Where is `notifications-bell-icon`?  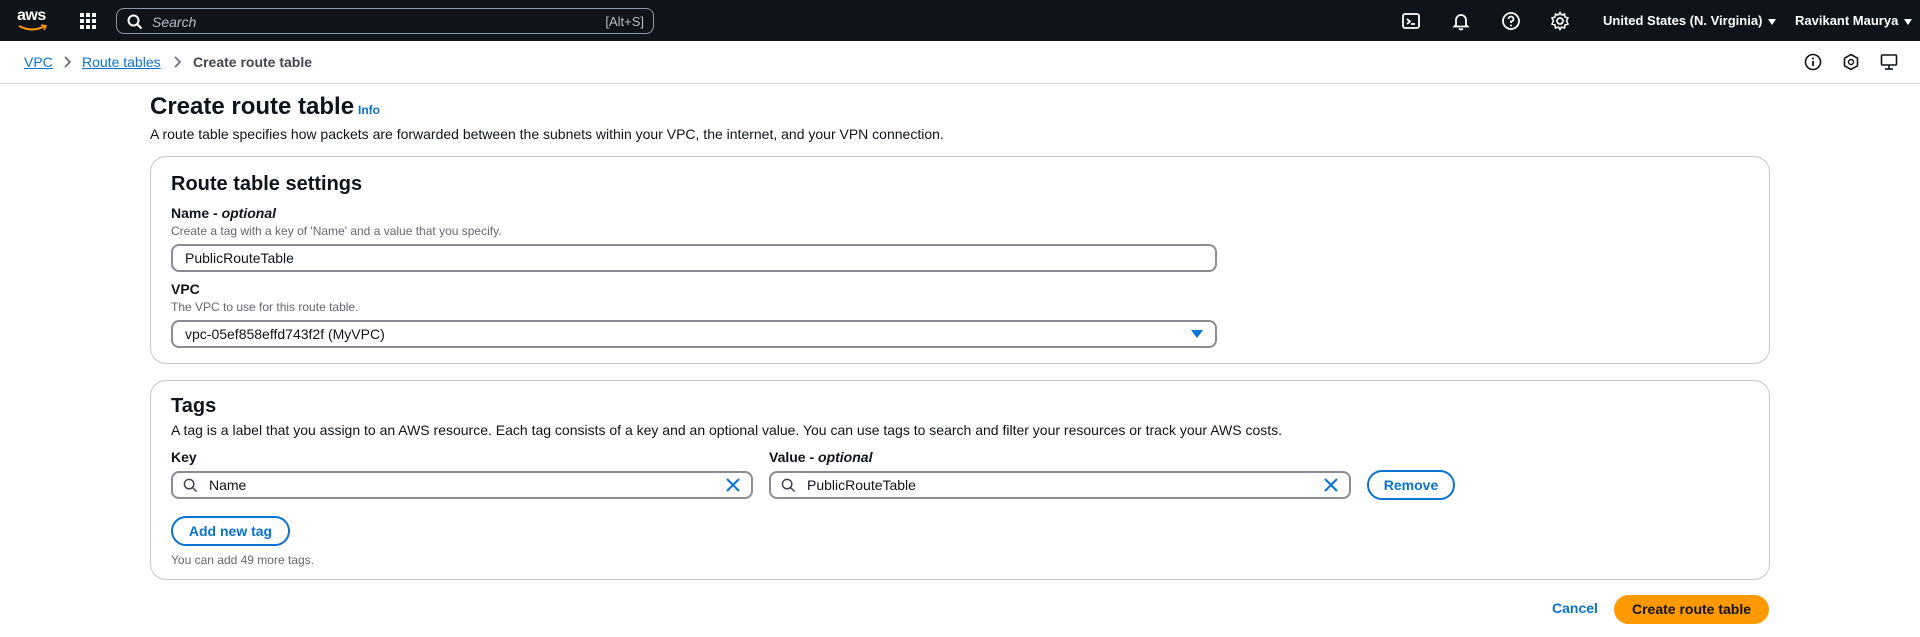 notifications-bell-icon is located at coordinates (1461, 21).